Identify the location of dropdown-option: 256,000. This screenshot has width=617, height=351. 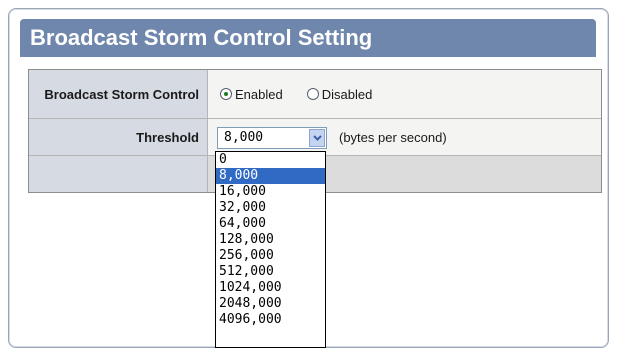
(270, 256).